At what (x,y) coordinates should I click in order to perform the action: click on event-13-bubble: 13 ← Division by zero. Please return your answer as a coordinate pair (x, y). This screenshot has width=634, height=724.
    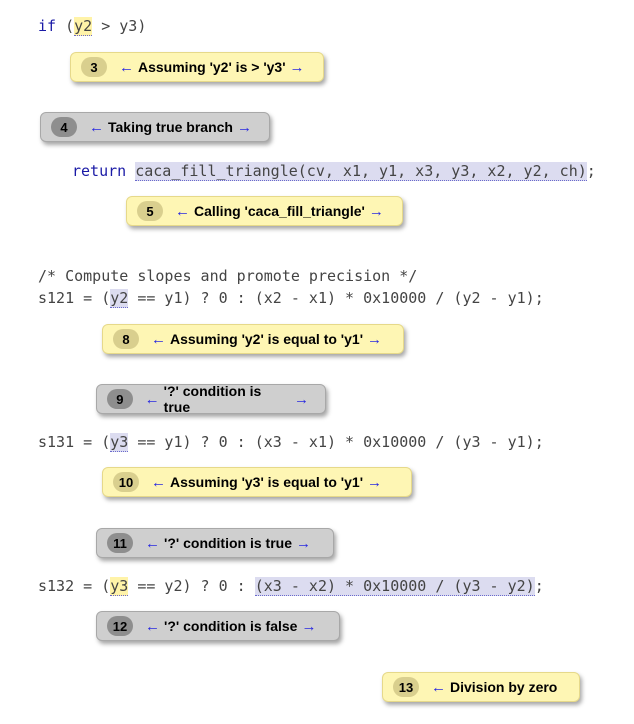
    Looking at the image, I should click on (481, 687).